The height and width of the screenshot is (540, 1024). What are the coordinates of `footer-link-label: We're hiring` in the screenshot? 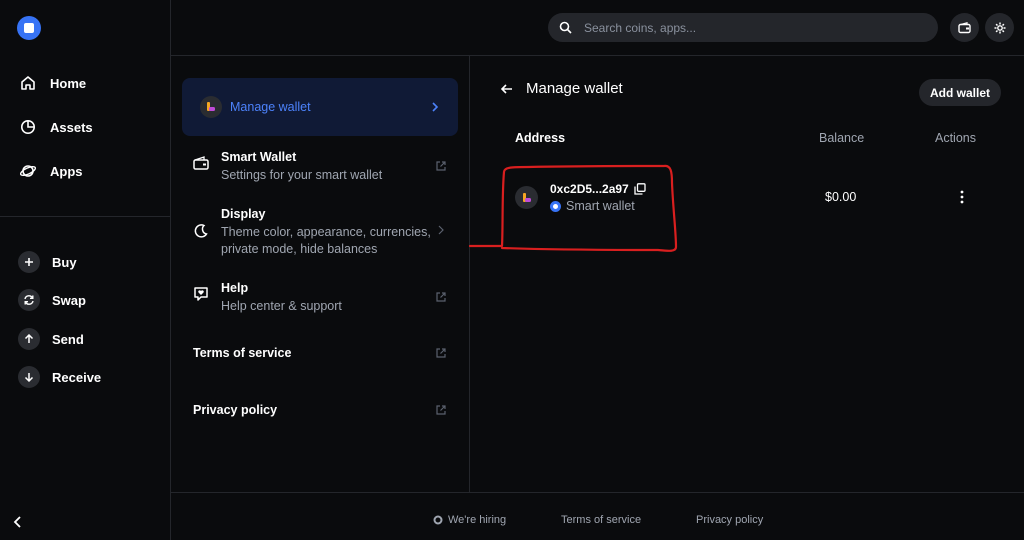 It's located at (477, 520).